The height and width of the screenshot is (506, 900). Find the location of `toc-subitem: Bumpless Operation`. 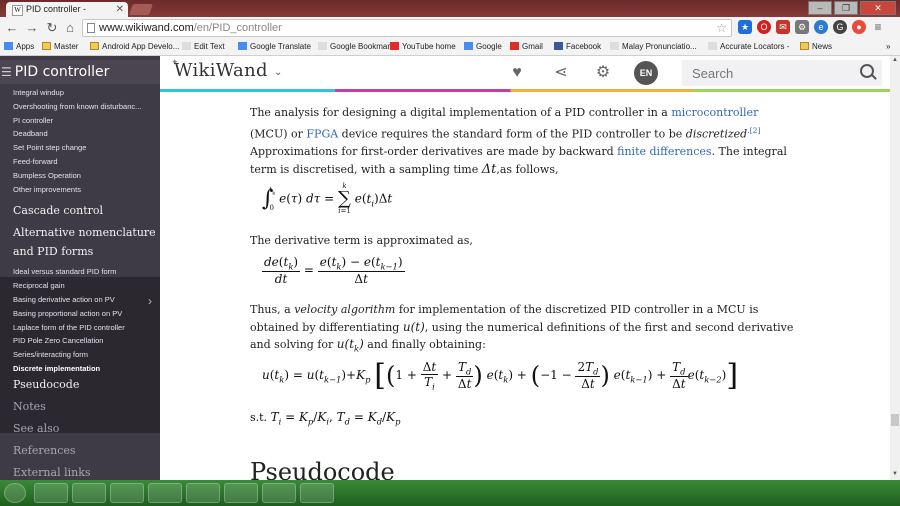

toc-subitem: Bumpless Operation is located at coordinates (47, 175).